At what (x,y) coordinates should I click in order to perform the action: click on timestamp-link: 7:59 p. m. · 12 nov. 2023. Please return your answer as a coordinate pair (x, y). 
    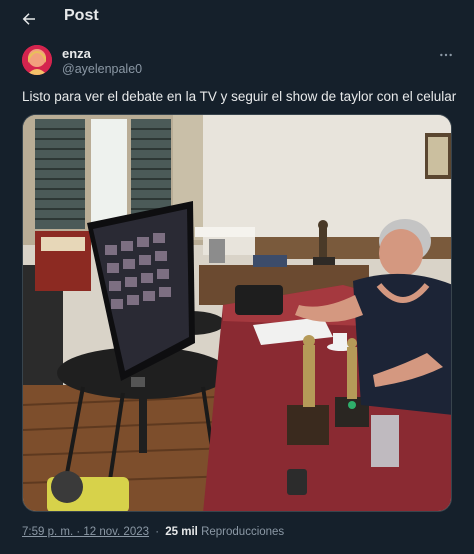
    Looking at the image, I should click on (85, 532).